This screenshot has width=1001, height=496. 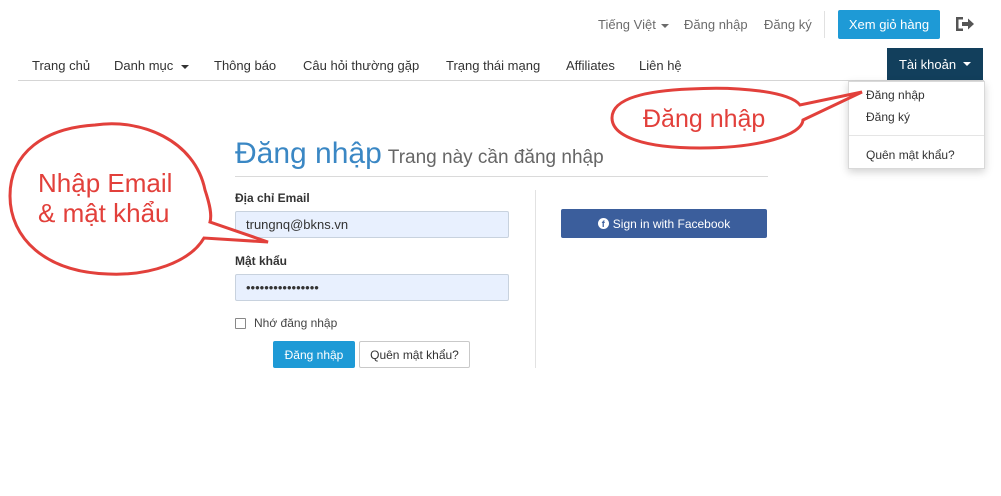 I want to click on language-label: Tiếng Việt, so click(x=627, y=24).